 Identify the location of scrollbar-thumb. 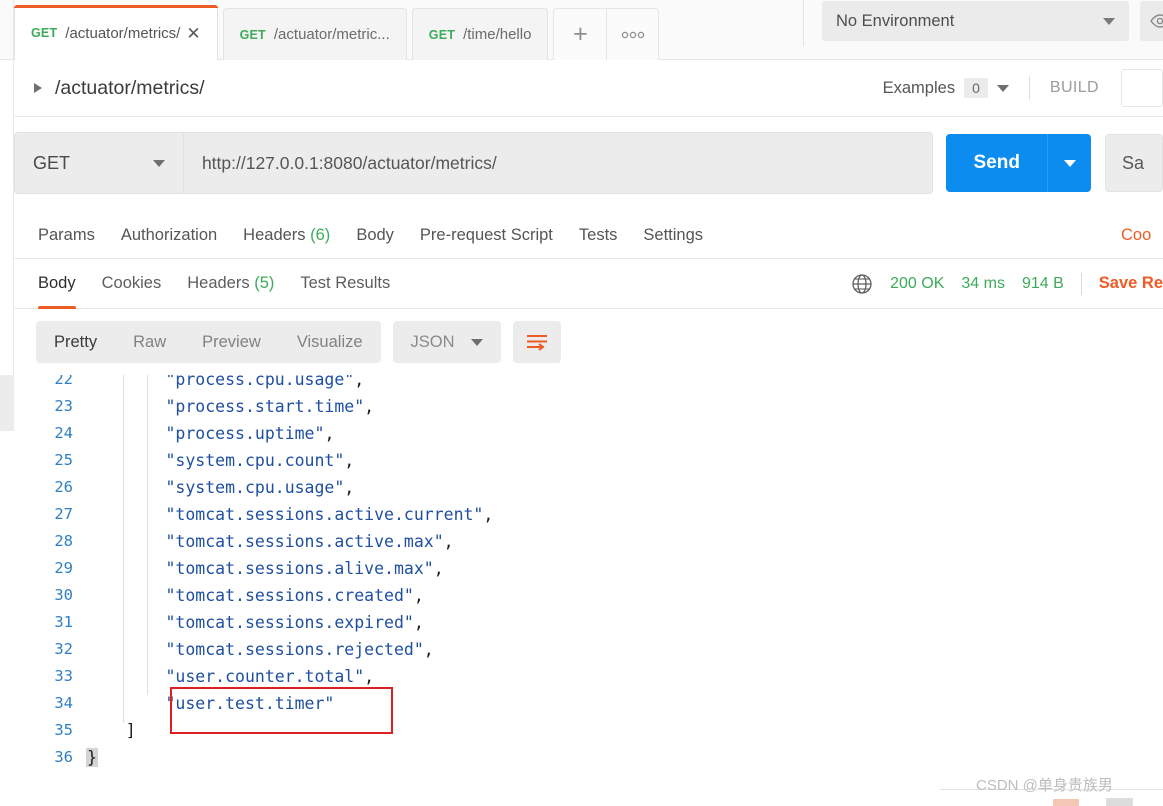
(7, 403).